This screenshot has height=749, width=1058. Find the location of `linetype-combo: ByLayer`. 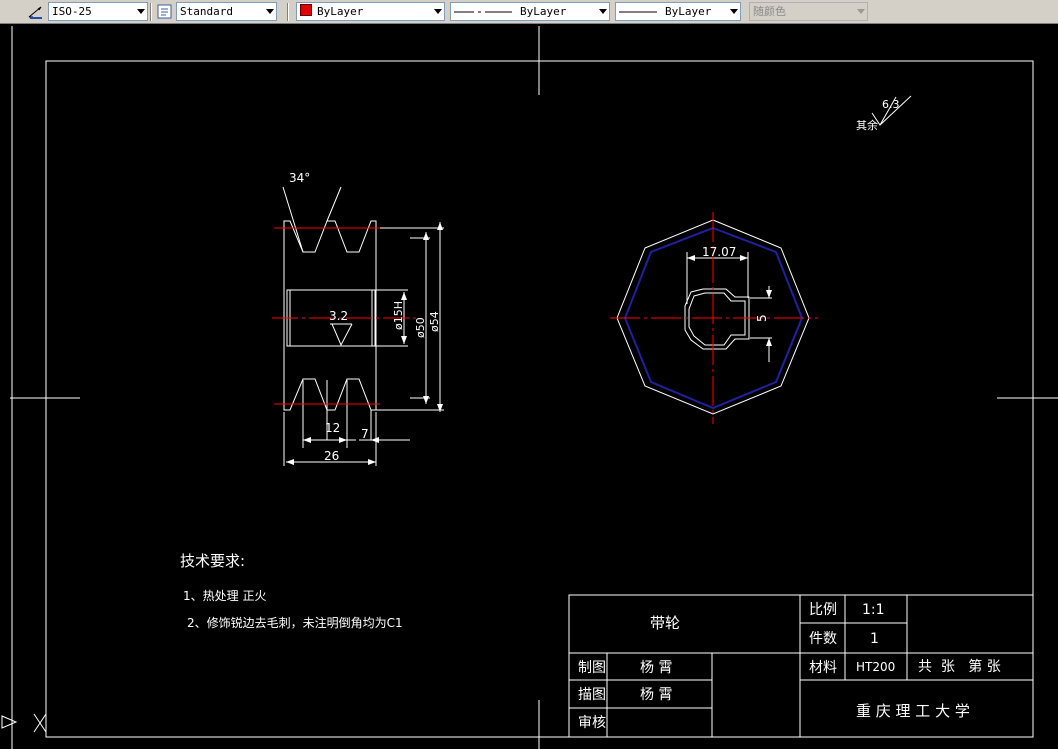

linetype-combo: ByLayer is located at coordinates (530, 11).